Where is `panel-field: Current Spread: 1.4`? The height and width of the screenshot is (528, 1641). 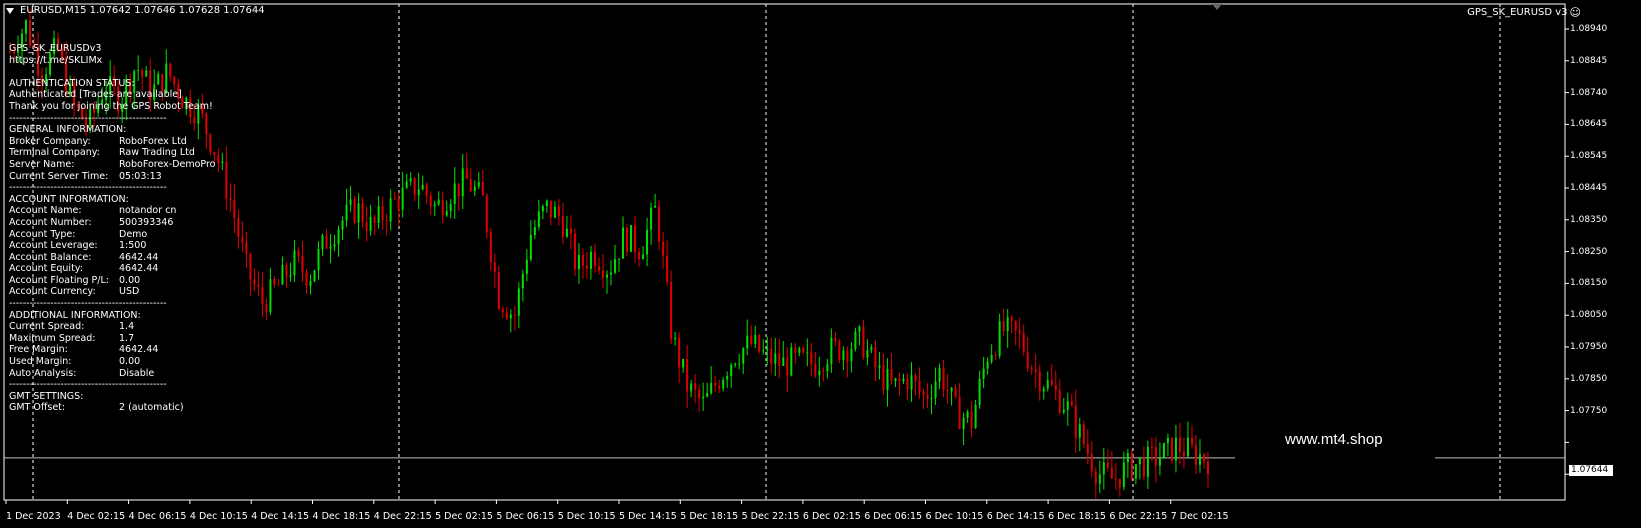 panel-field: Current Spread: 1.4 is located at coordinates (114, 327).